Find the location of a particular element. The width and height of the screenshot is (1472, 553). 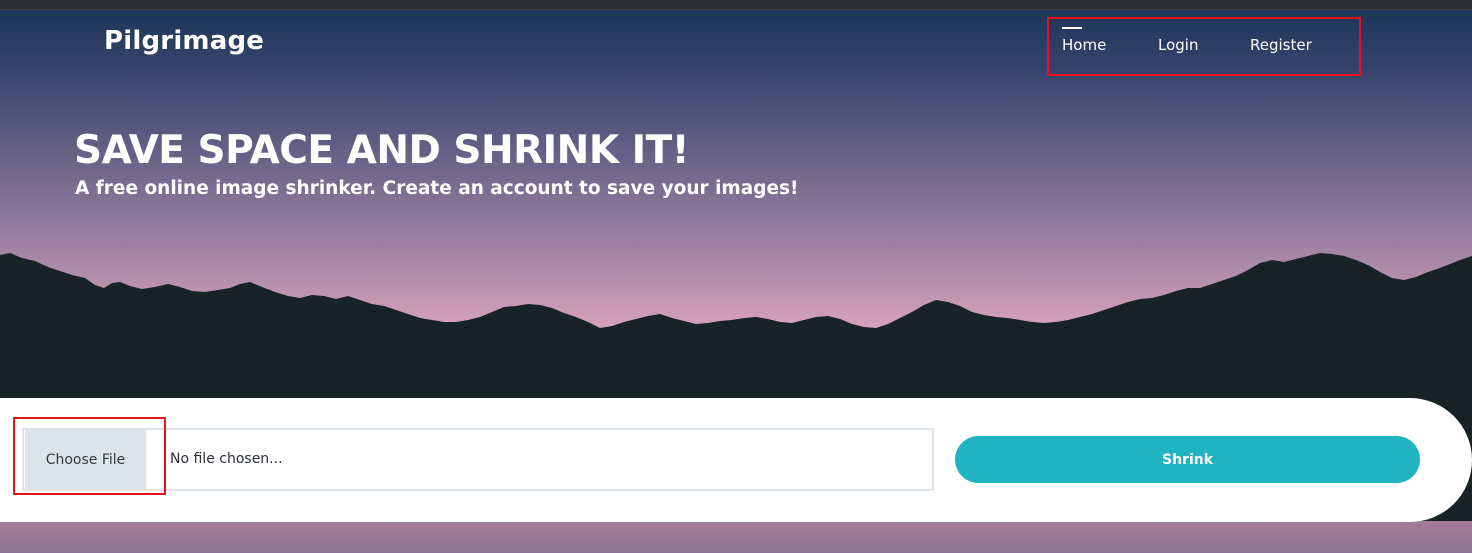

shrink-button: Shrink is located at coordinates (1187, 459).